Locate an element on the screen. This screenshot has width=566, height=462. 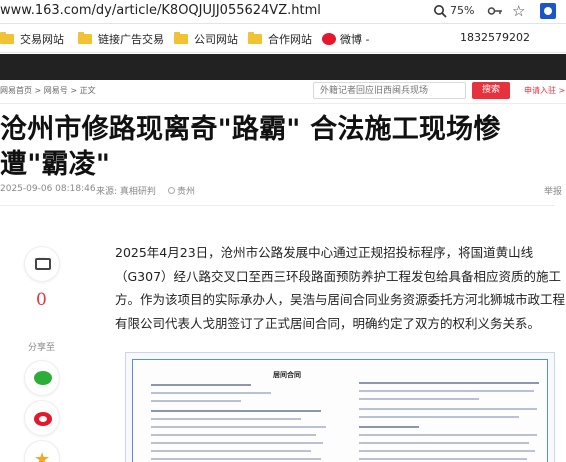
publish-date: 2025-09-06 08:18:46 is located at coordinates (48, 189).